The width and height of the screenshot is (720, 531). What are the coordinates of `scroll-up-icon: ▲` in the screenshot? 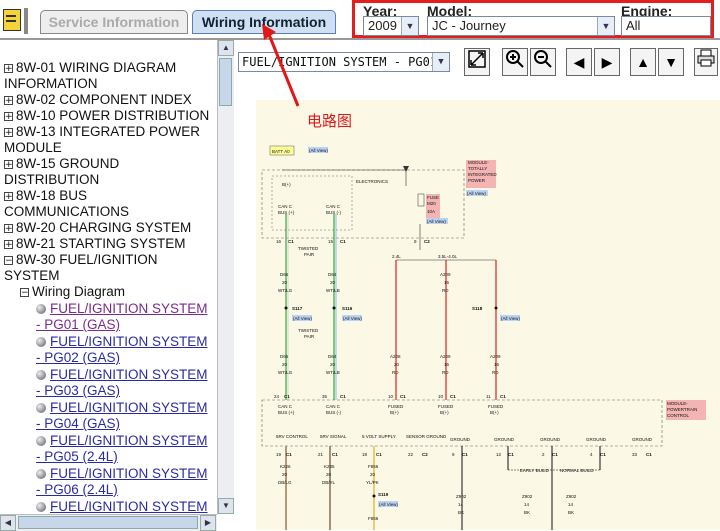 It's located at (226, 48).